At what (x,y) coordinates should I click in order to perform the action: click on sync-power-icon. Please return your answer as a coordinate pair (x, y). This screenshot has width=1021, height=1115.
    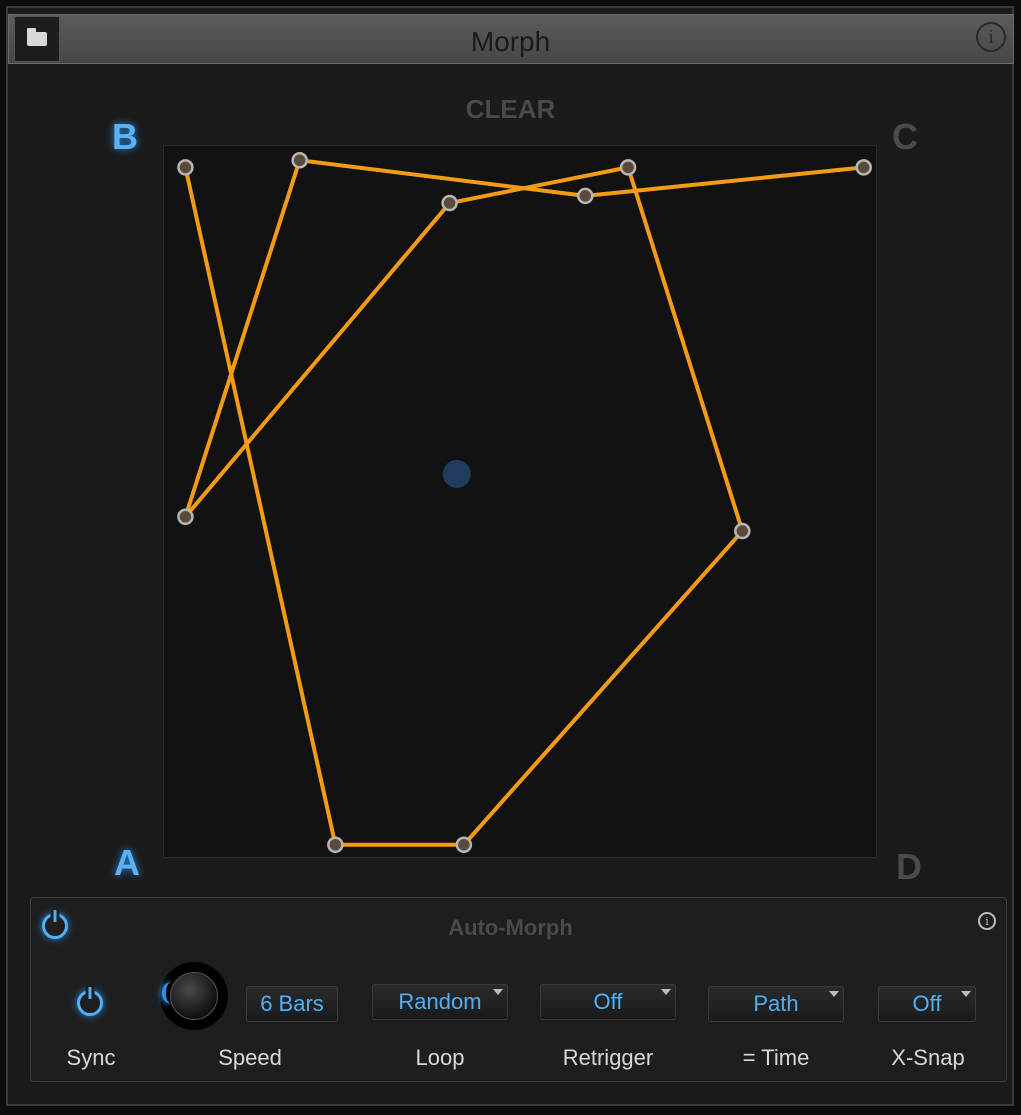
    Looking at the image, I should click on (90, 1003).